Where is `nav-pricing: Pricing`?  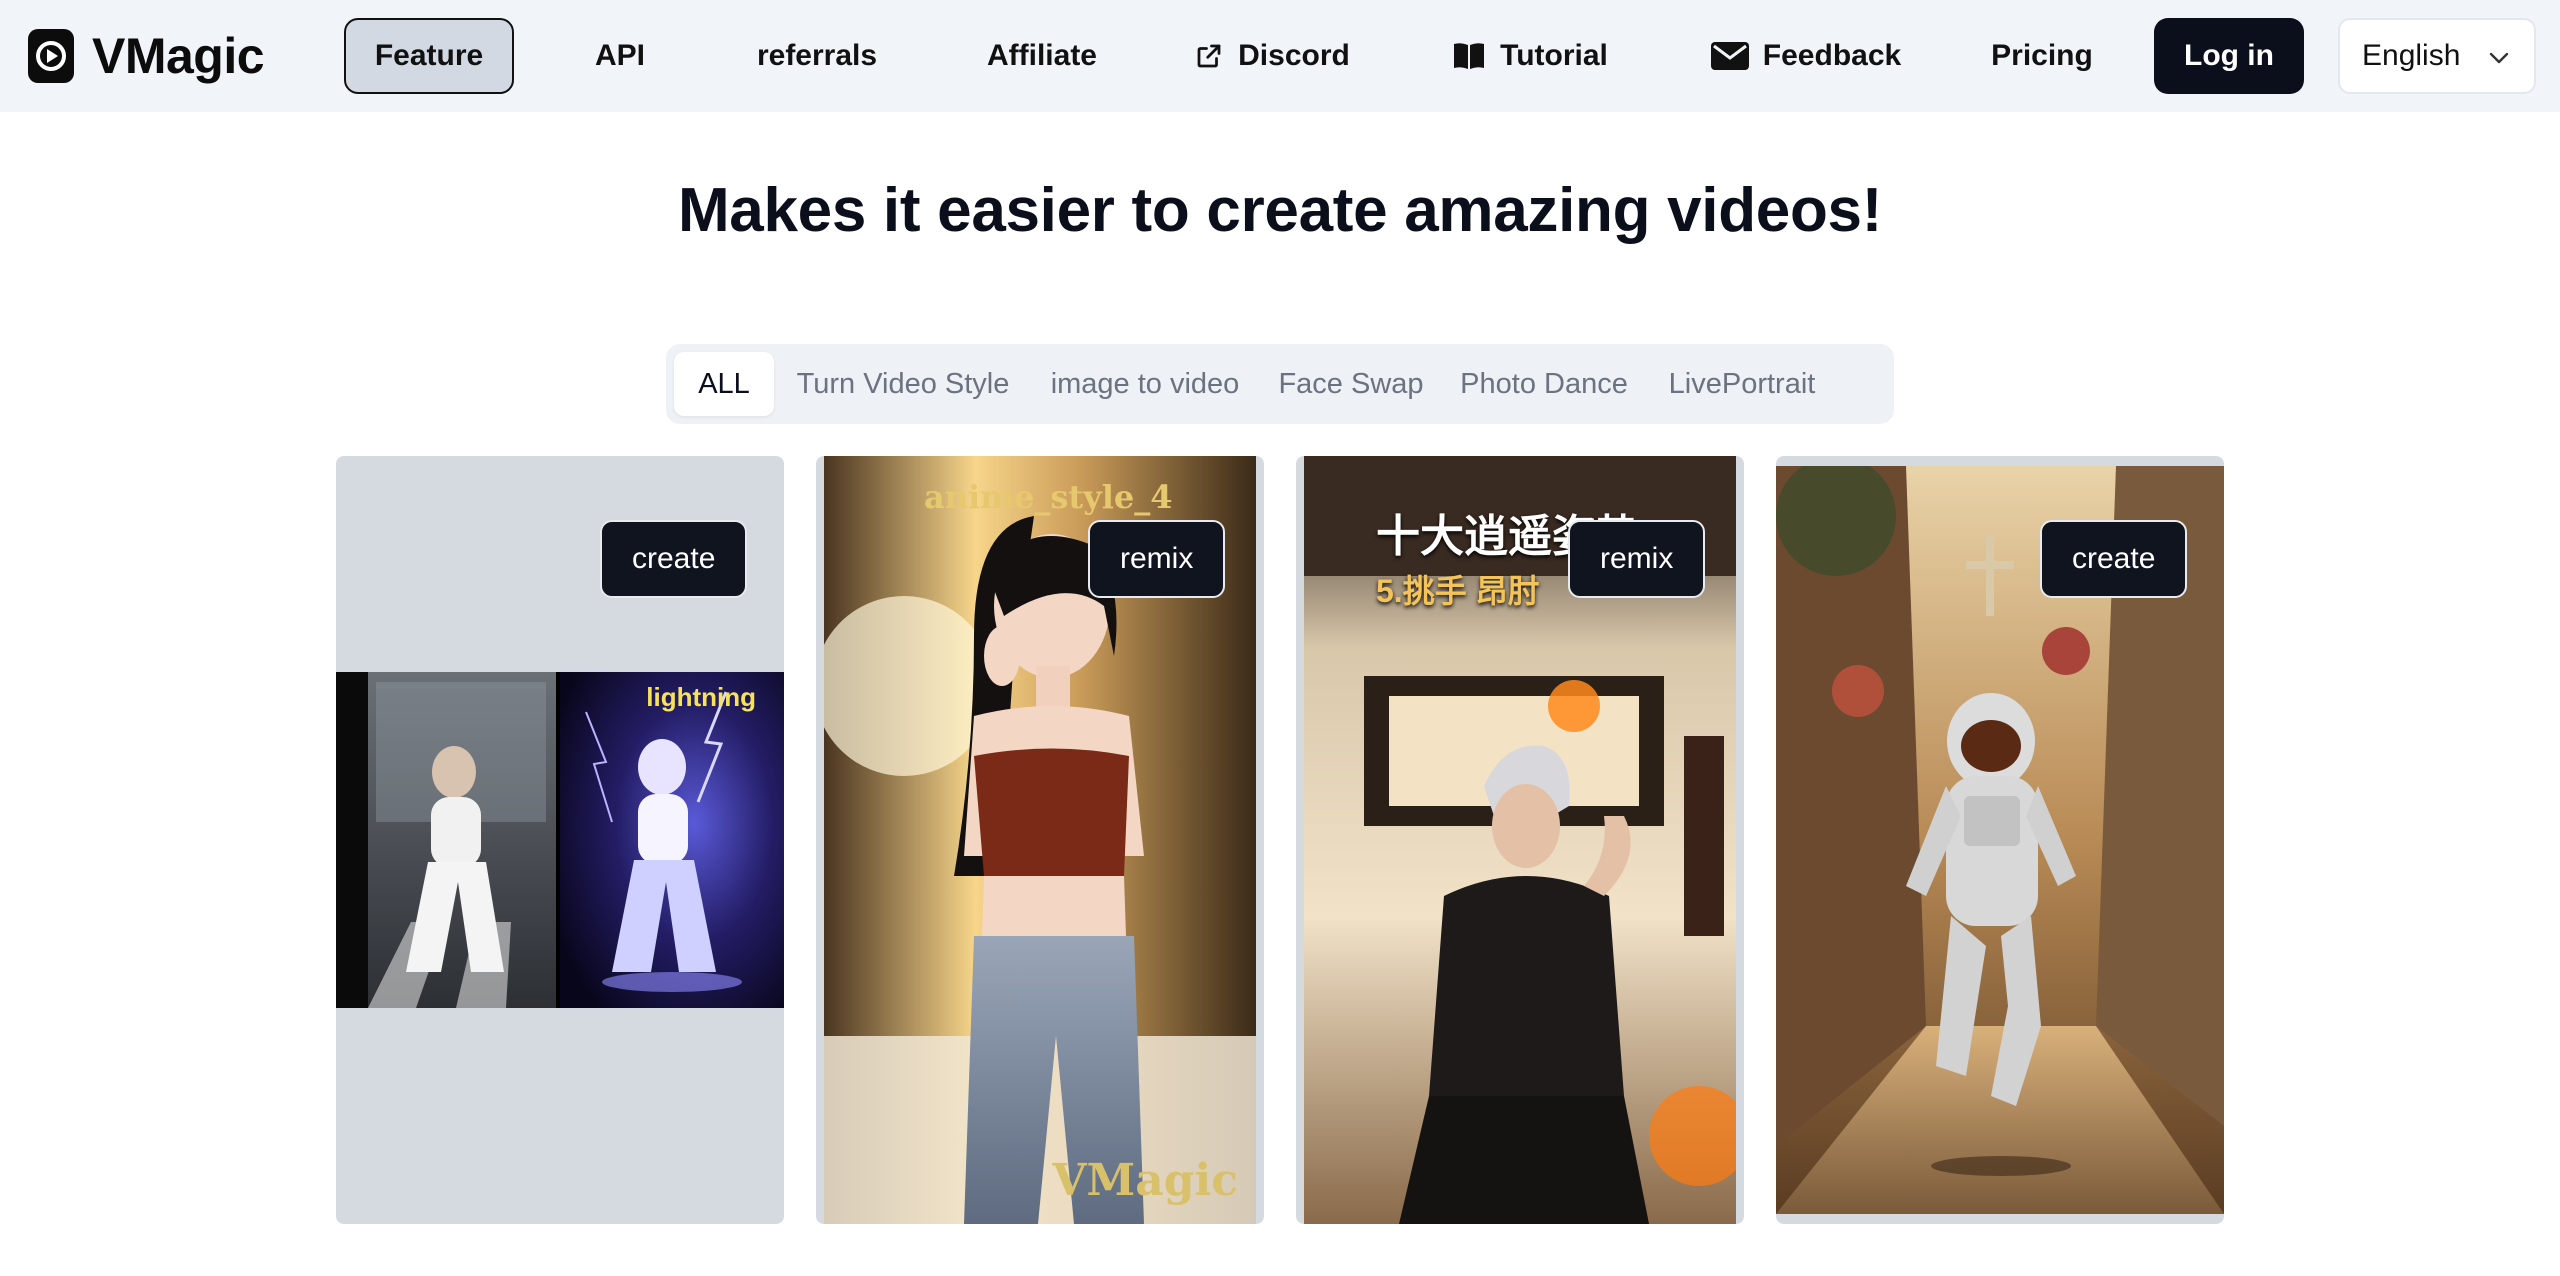 nav-pricing: Pricing is located at coordinates (2042, 56).